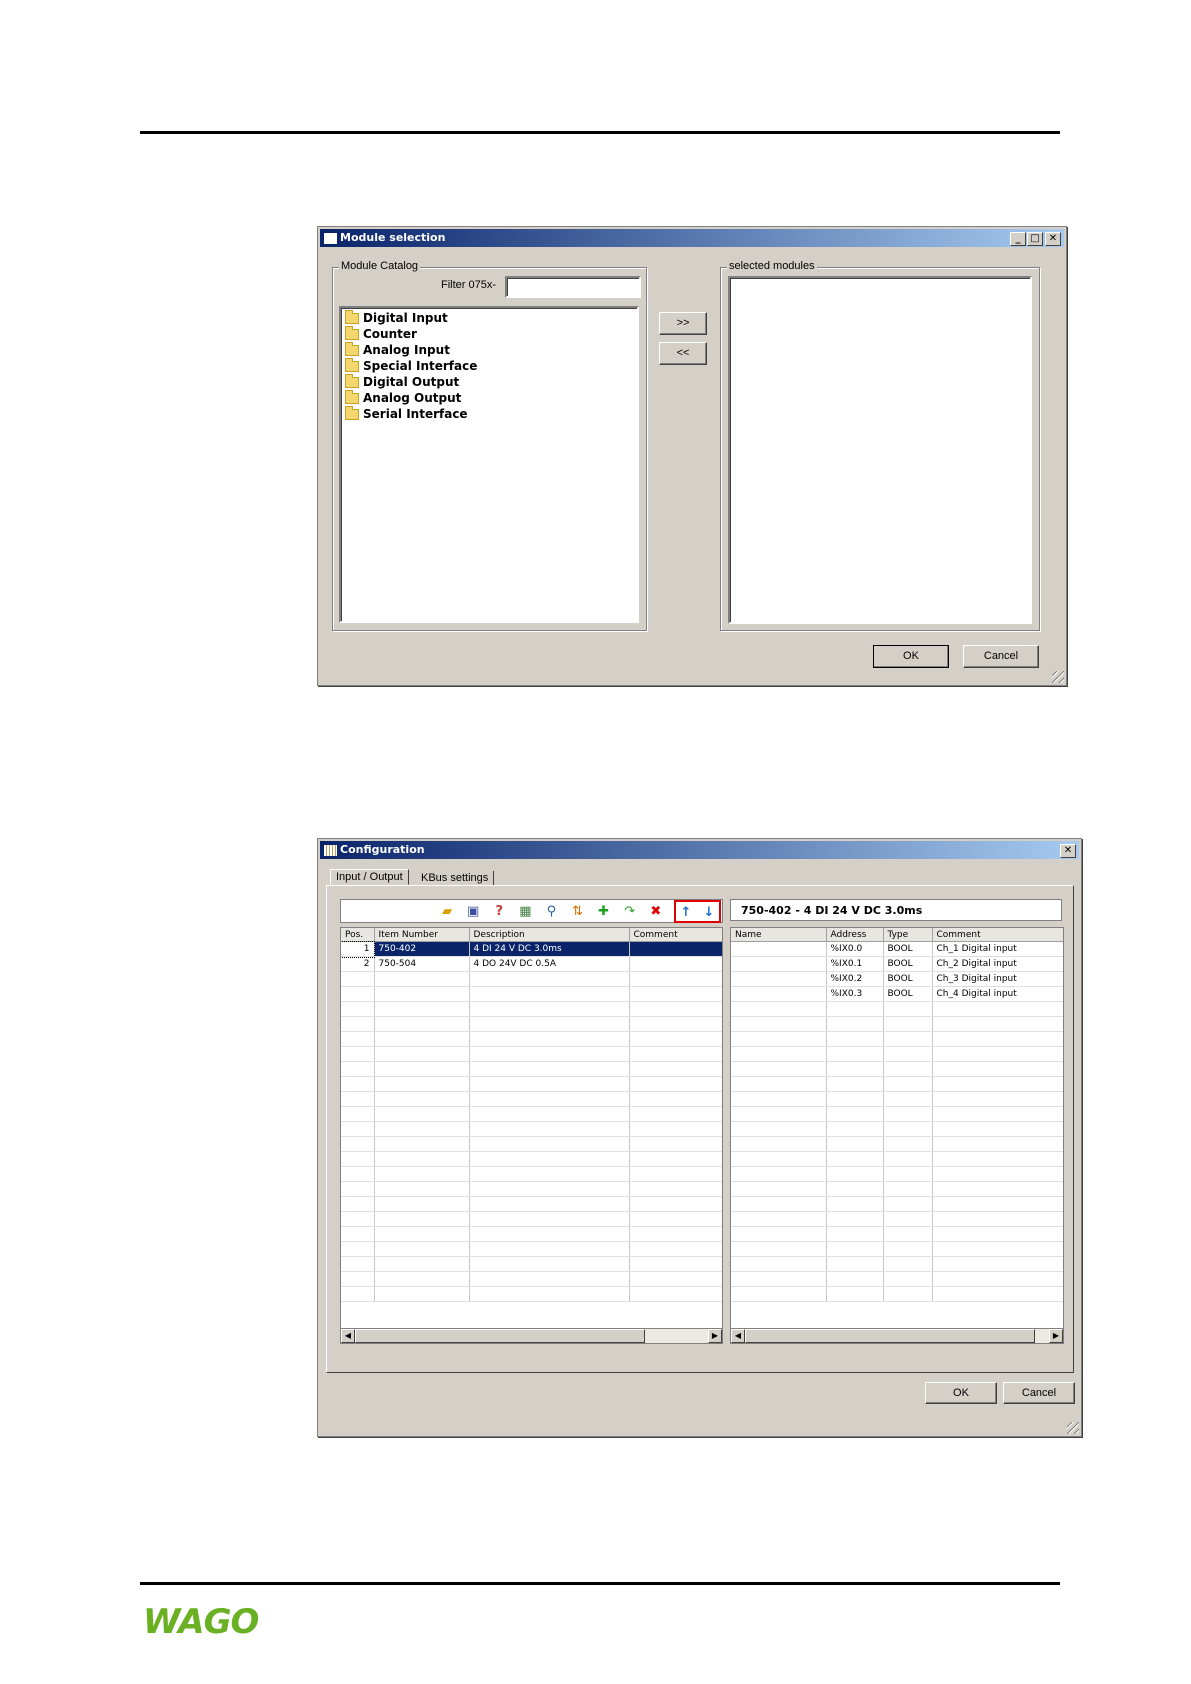  Describe the element at coordinates (358, 935) in the screenshot. I see `column-header: Pos.` at that location.